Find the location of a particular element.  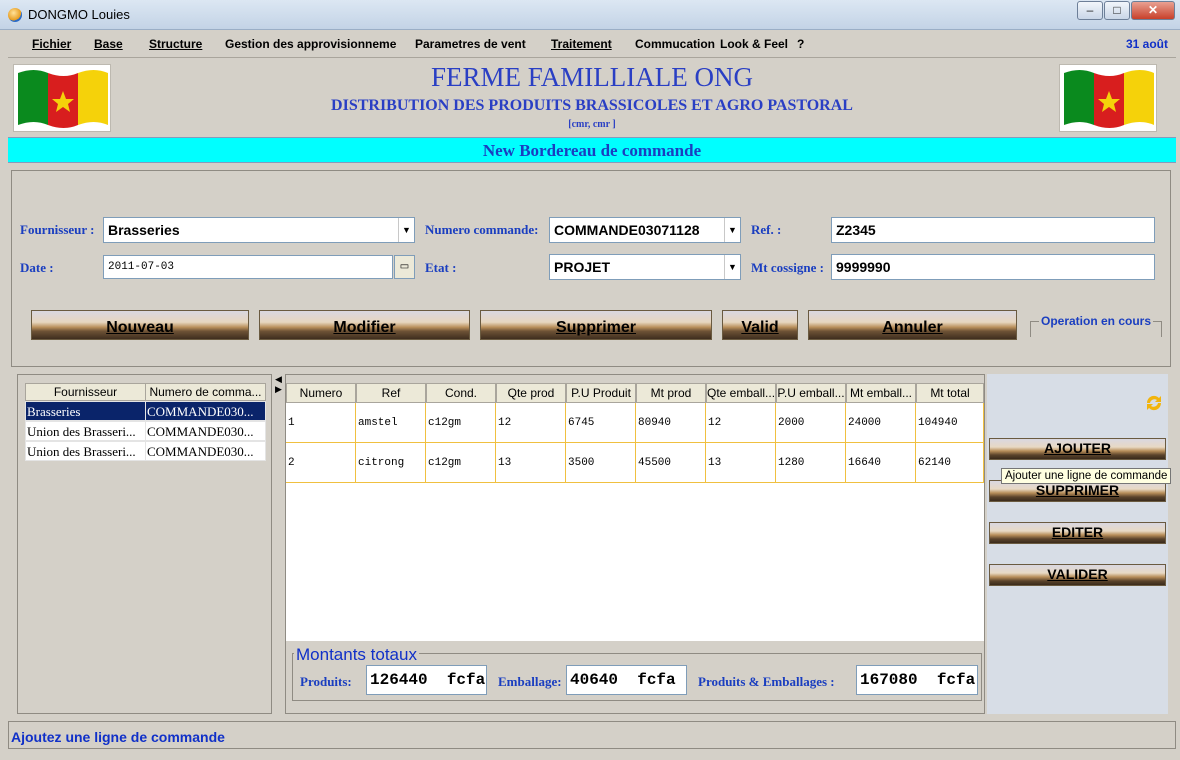

column-header-mt-total: Mt total is located at coordinates (950, 393).